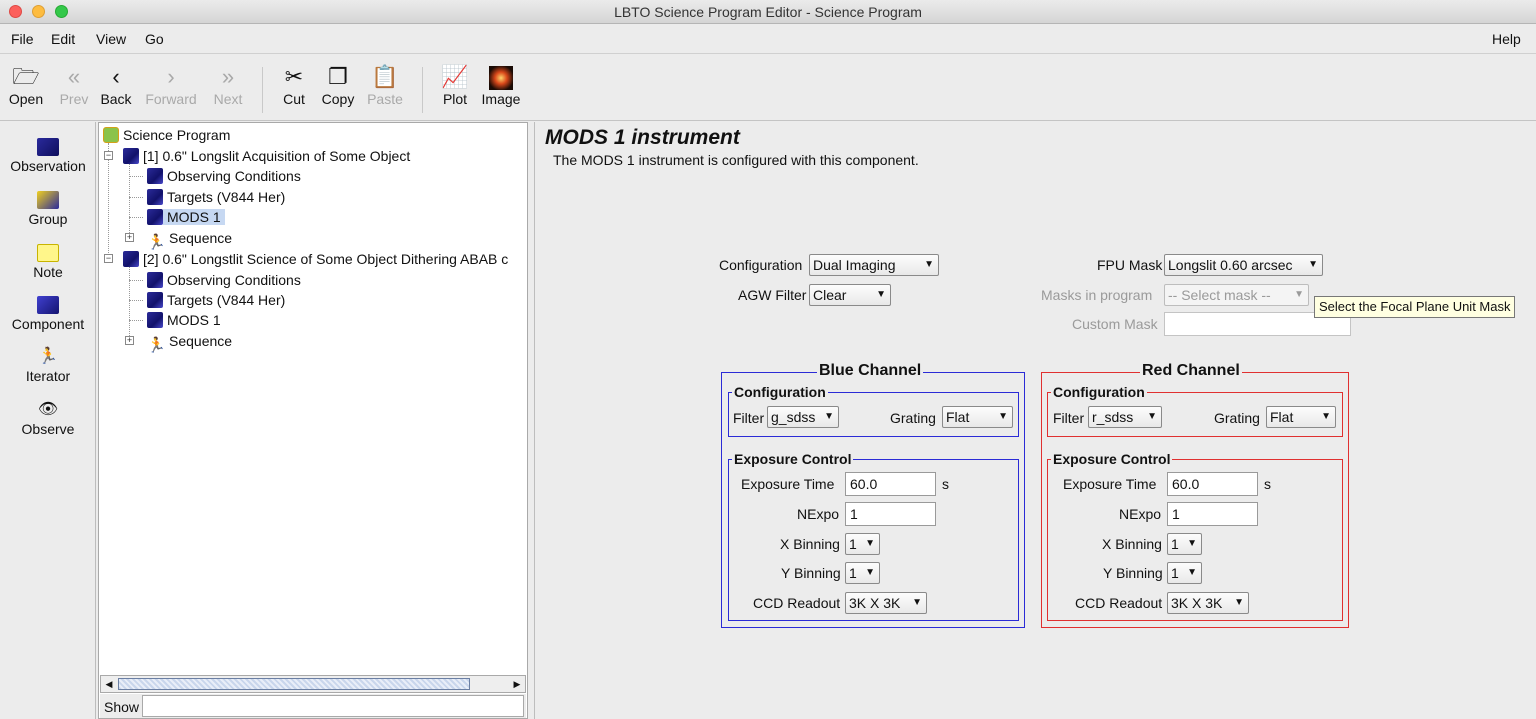 This screenshot has height=719, width=1536. Describe the element at coordinates (886, 603) in the screenshot. I see `blue-ccd-readout-select: 3K X 3K ▼` at that location.